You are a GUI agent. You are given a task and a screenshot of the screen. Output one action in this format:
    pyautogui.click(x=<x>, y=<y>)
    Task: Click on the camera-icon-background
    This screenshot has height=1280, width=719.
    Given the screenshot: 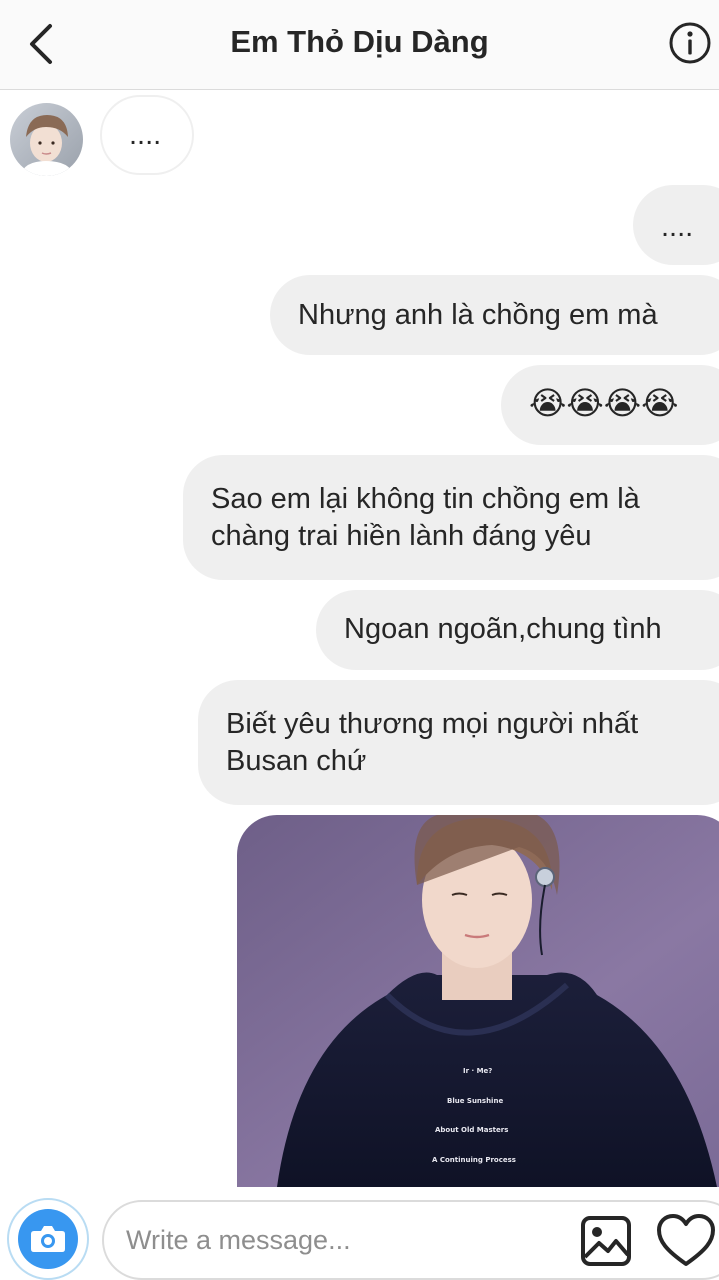 What is the action you would take?
    pyautogui.click(x=48, y=1239)
    